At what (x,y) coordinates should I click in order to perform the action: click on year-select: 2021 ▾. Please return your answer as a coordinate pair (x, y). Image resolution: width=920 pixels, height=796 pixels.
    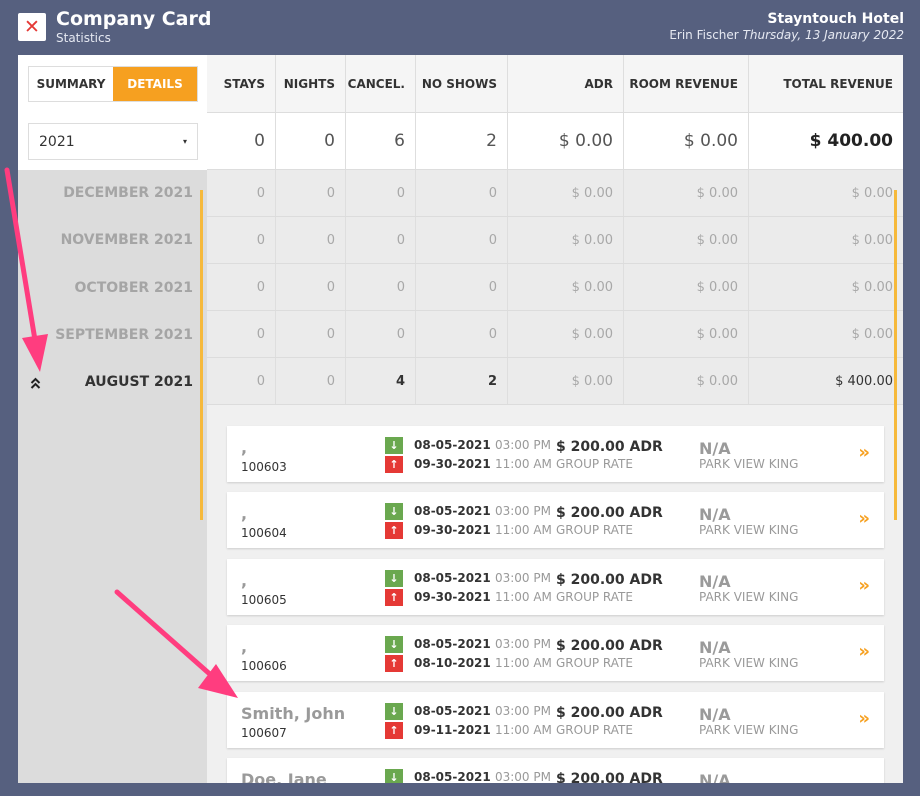
    Looking at the image, I should click on (113, 141).